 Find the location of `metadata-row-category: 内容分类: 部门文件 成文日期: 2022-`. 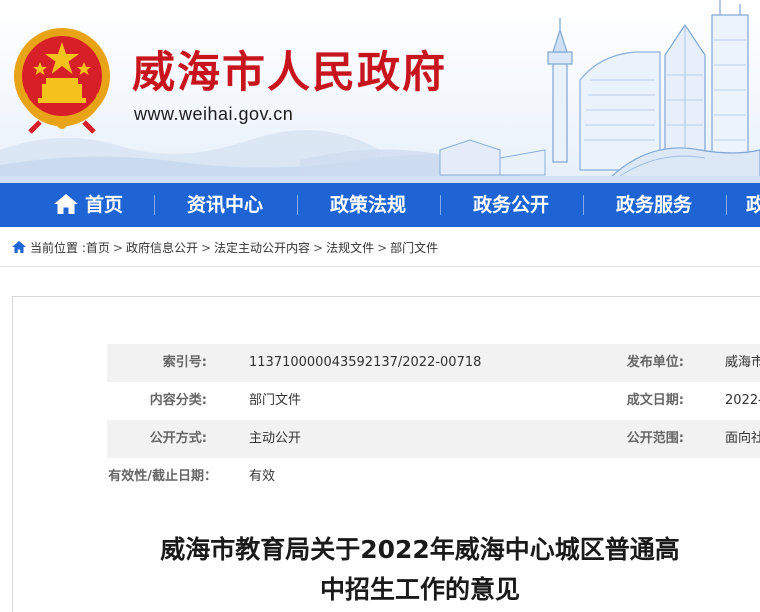

metadata-row-category: 内容分类: 部门文件 成文日期: 2022- is located at coordinates (433, 401).